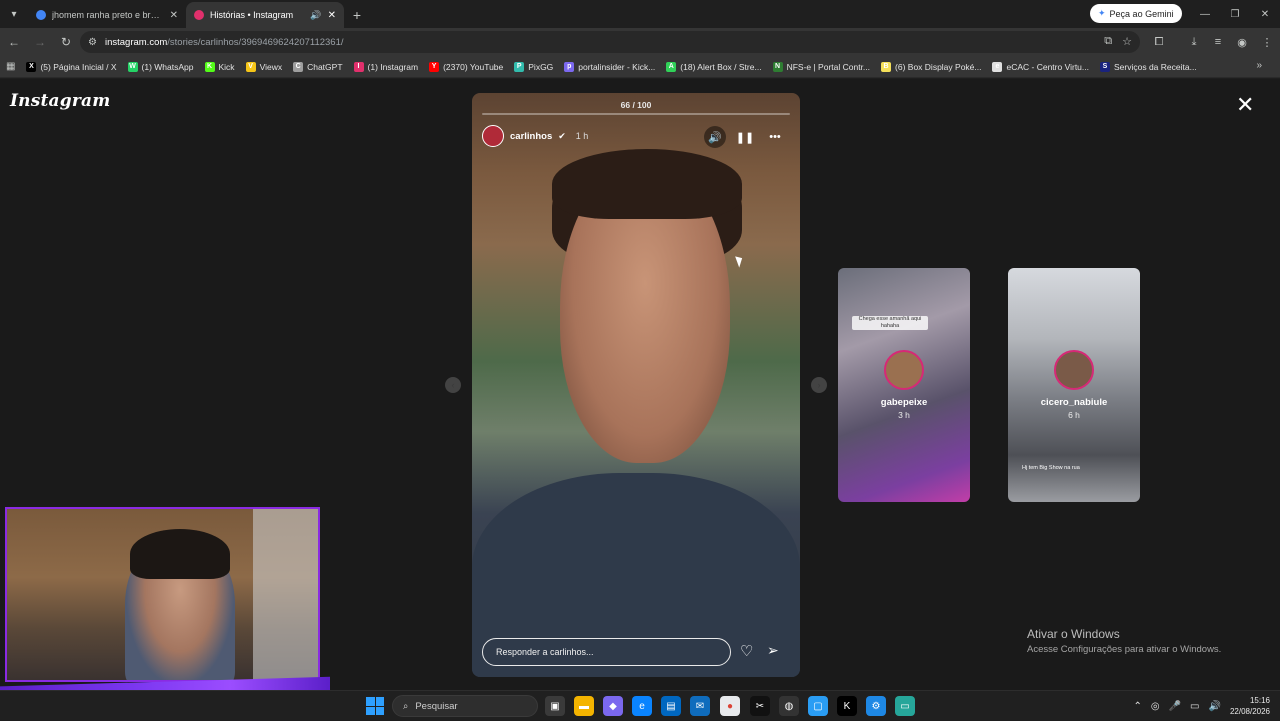 The height and width of the screenshot is (721, 1280). Describe the element at coordinates (642, 706) in the screenshot. I see `edge-icon: e` at that location.